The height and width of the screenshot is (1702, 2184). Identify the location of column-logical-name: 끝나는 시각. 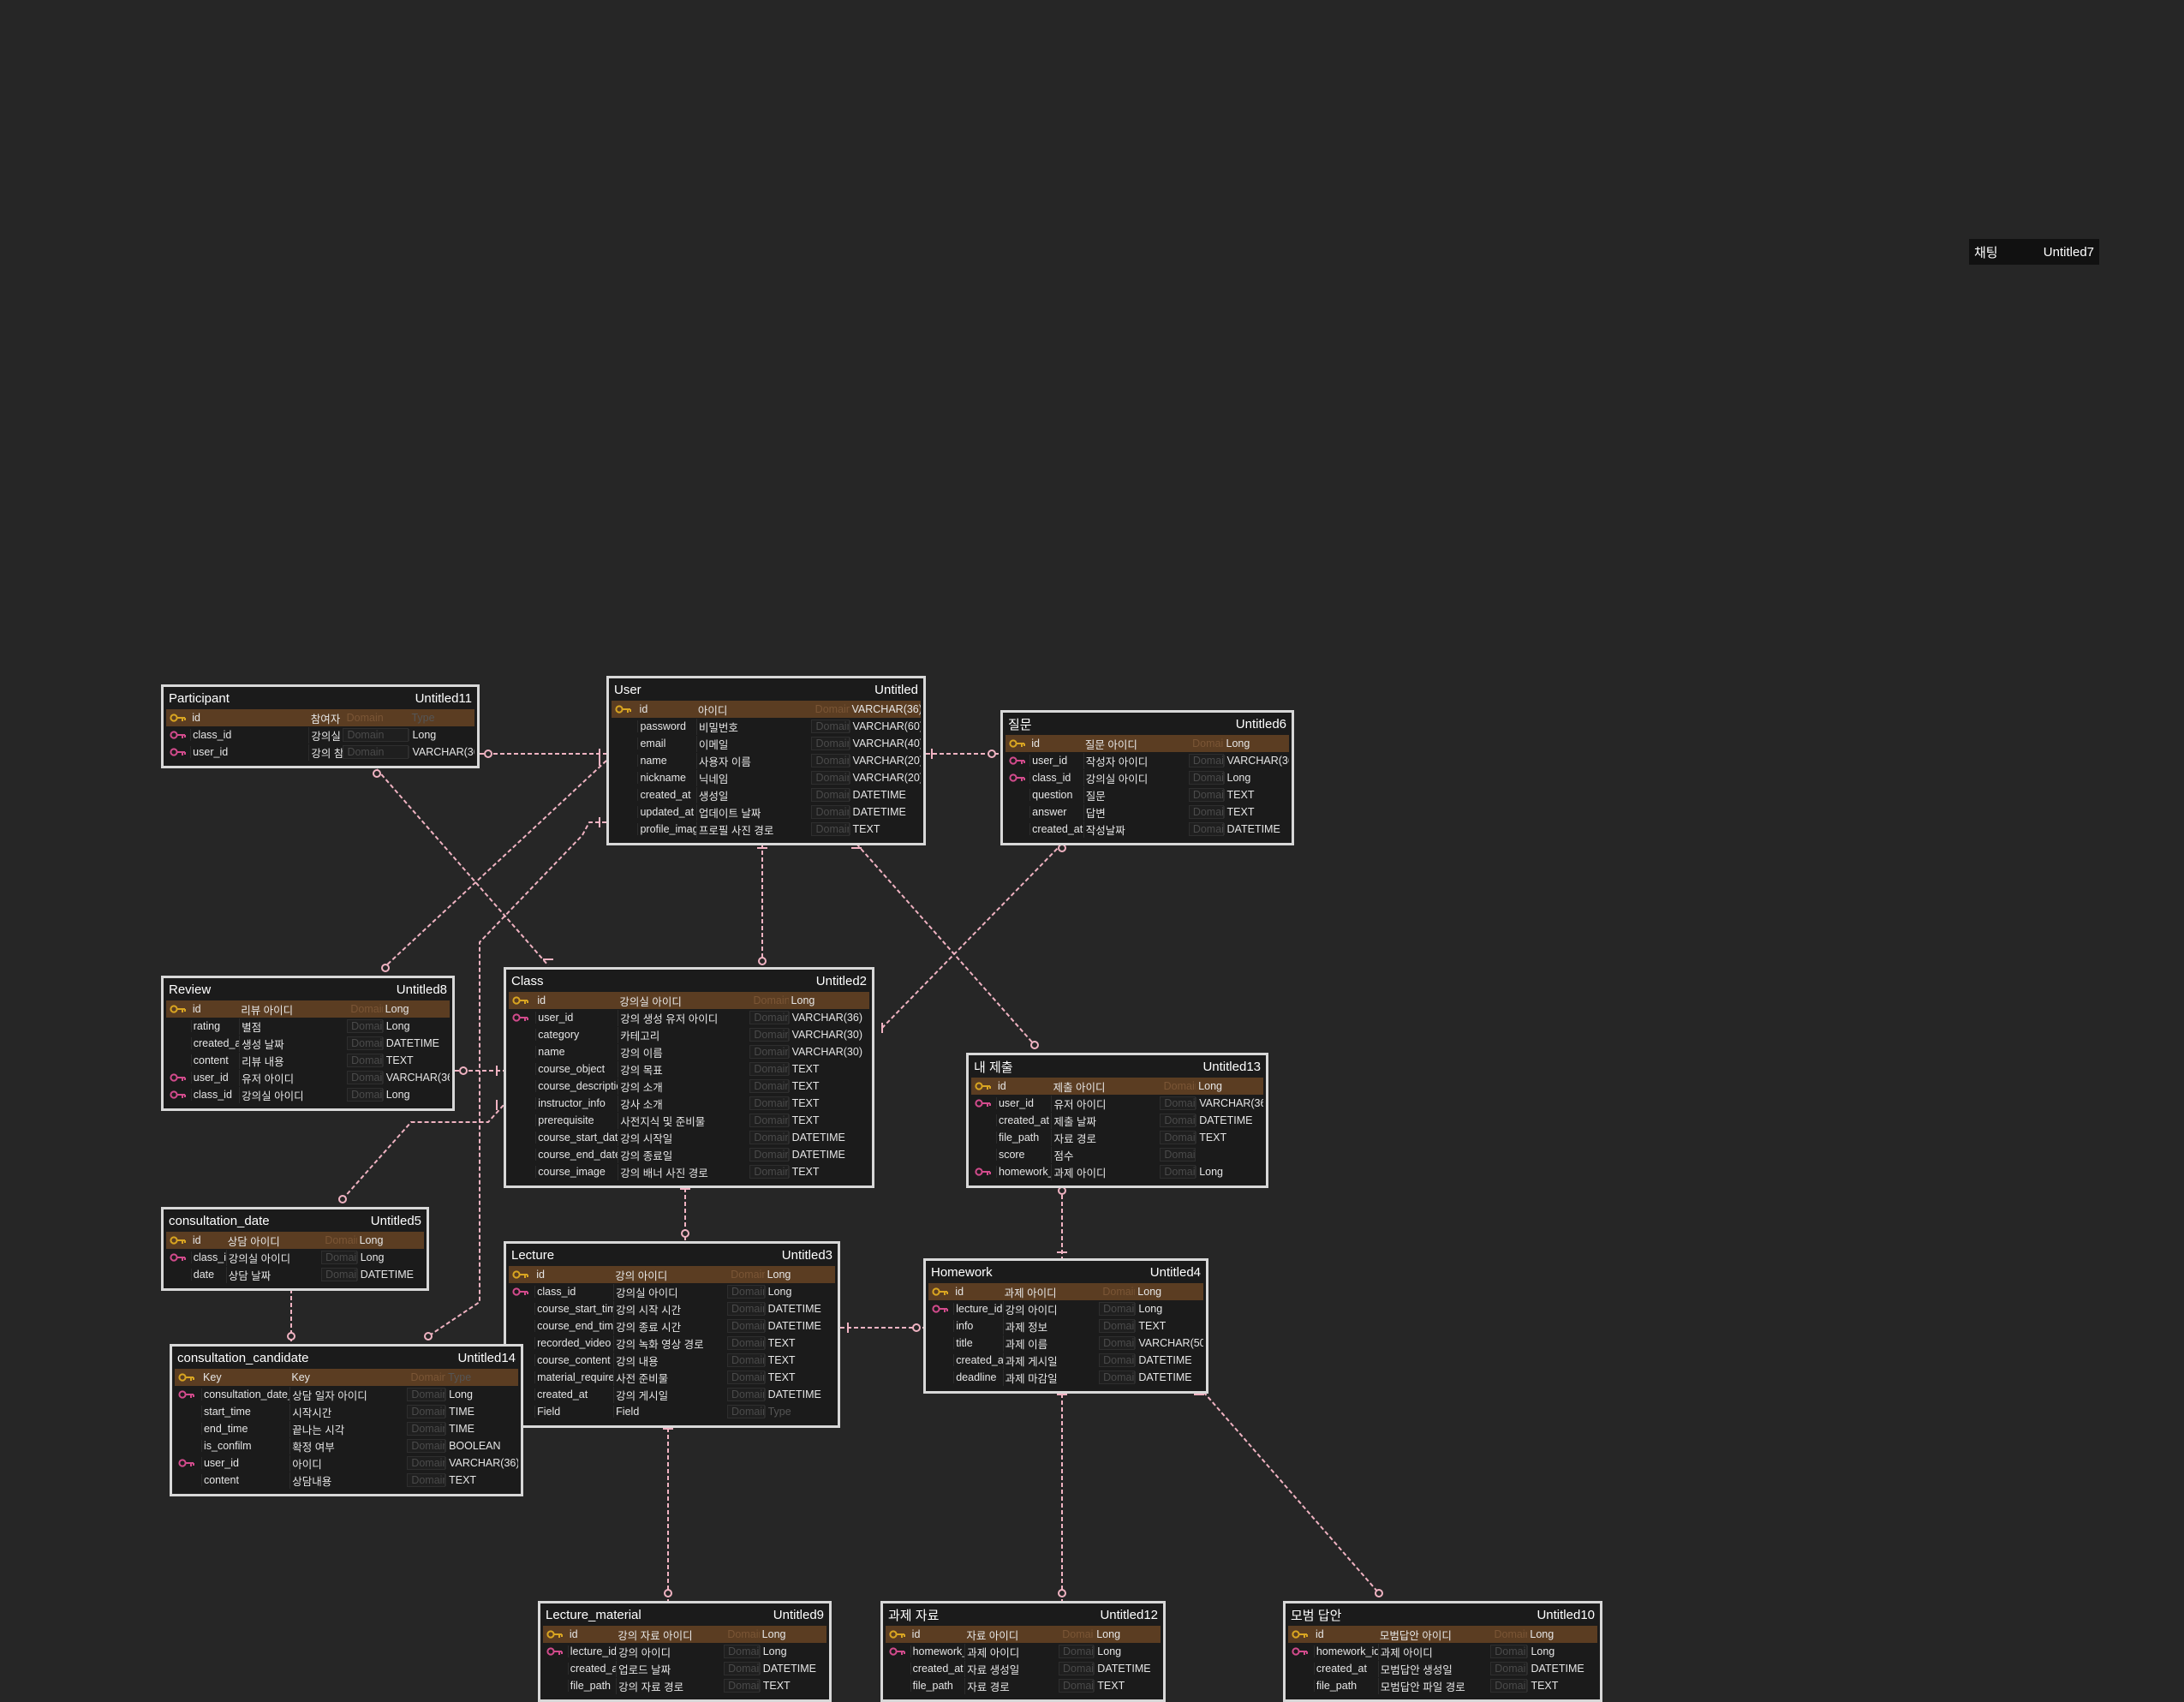
(348, 1428).